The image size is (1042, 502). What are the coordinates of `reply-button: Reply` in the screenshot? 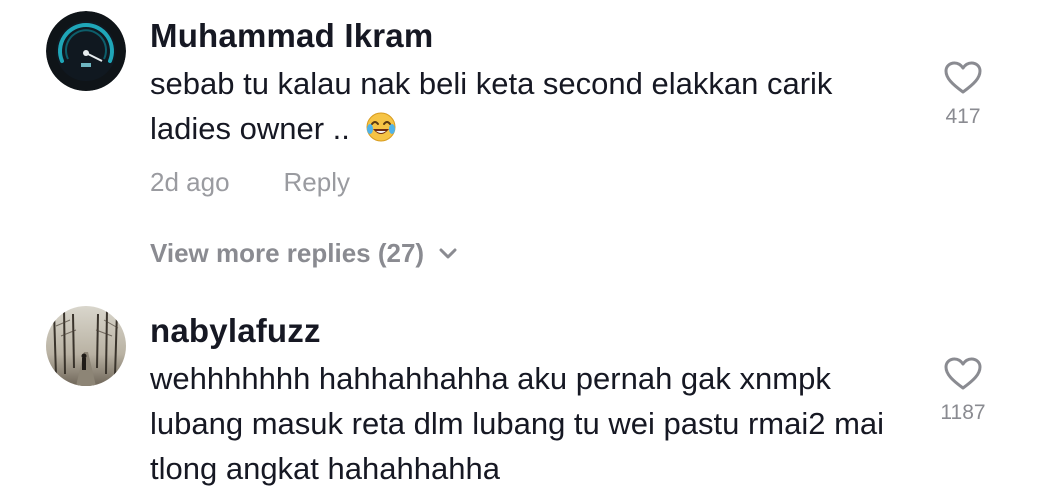 It's located at (317, 182).